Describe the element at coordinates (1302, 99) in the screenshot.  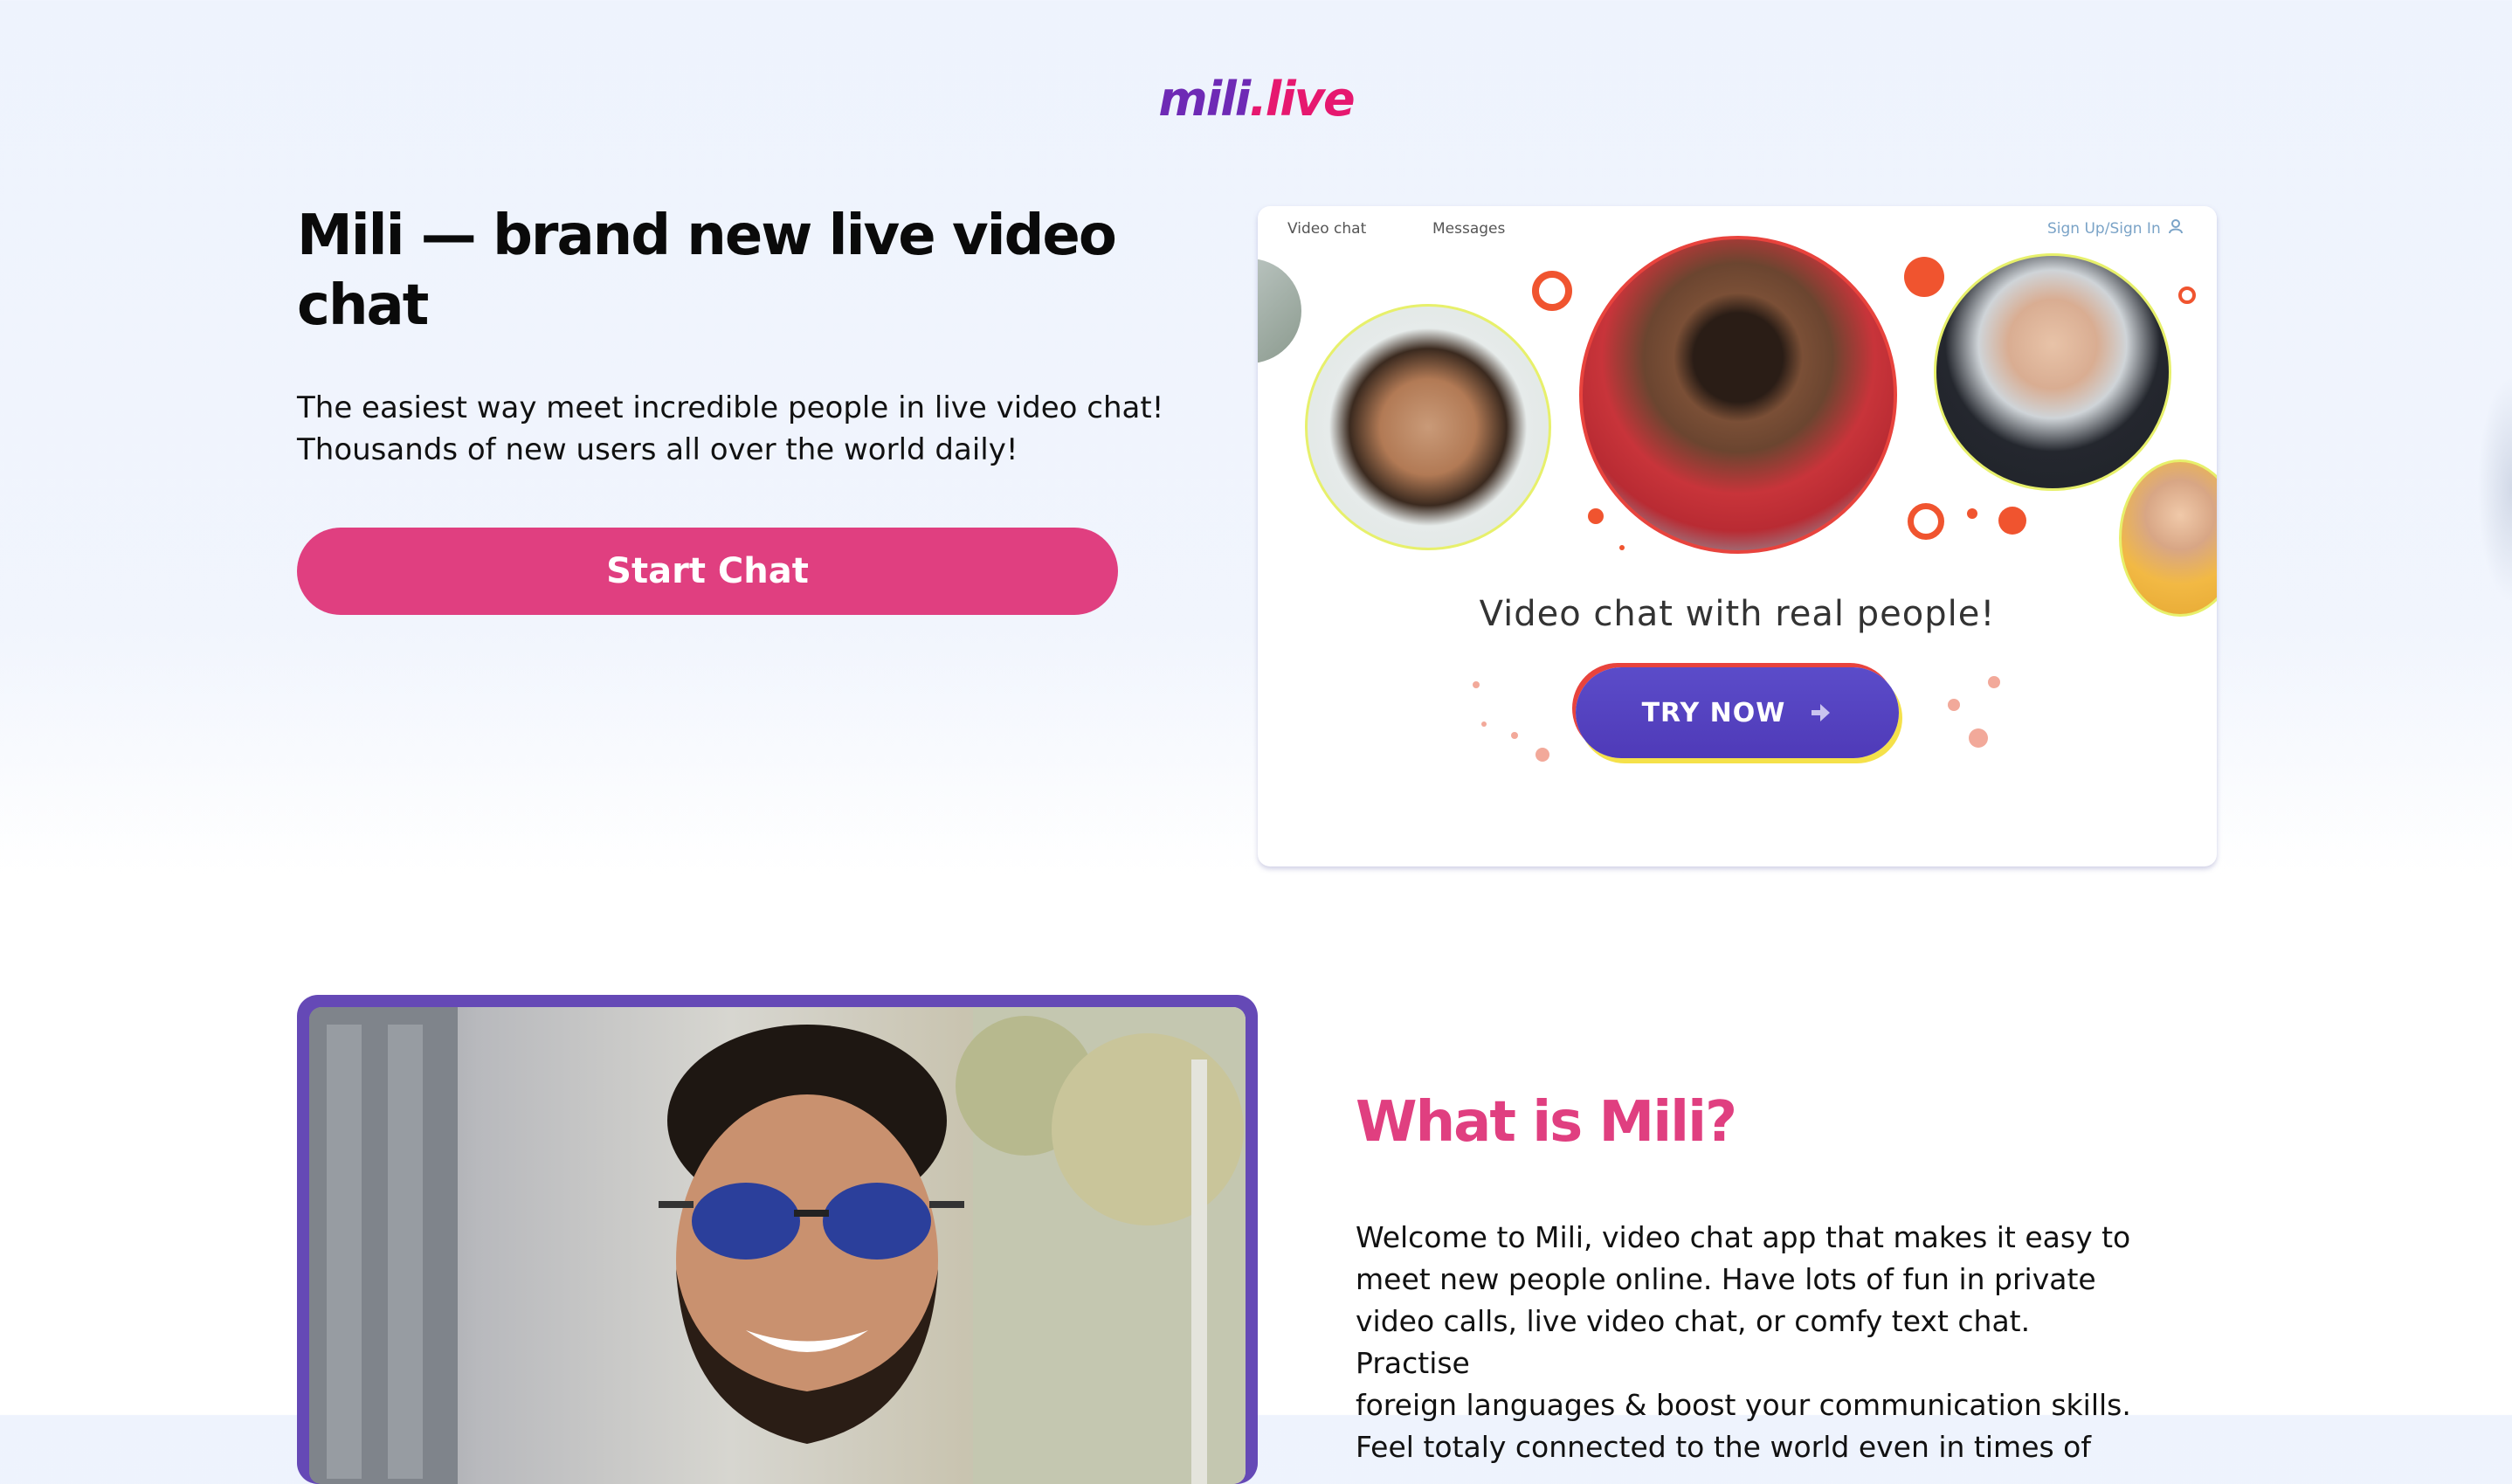
I see `logo-part-live: .live` at that location.